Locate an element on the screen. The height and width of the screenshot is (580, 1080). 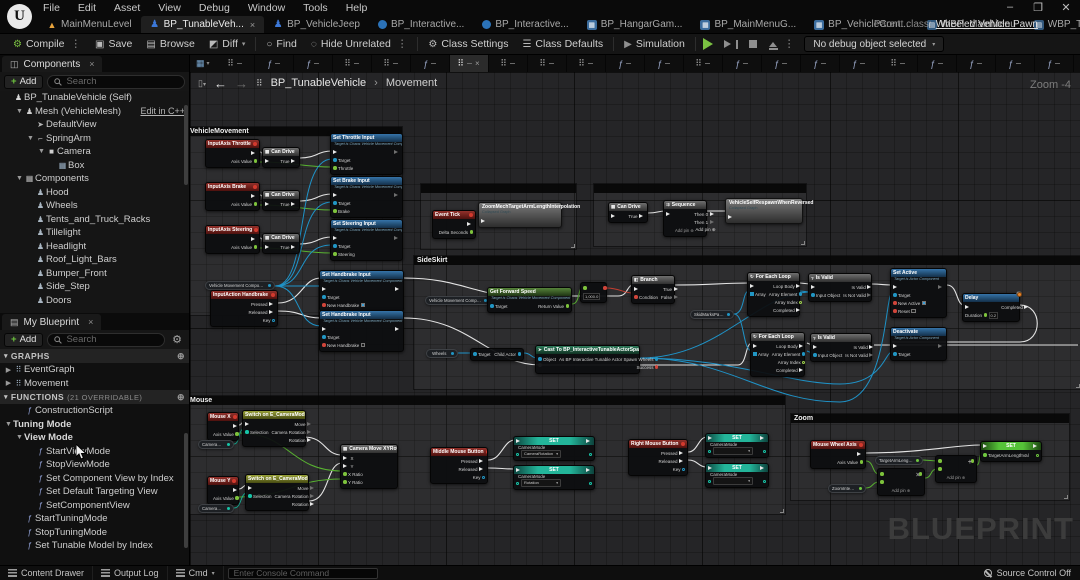
breadcrumb-root: BP_TunableVehicle is located at coordinates (319, 83).